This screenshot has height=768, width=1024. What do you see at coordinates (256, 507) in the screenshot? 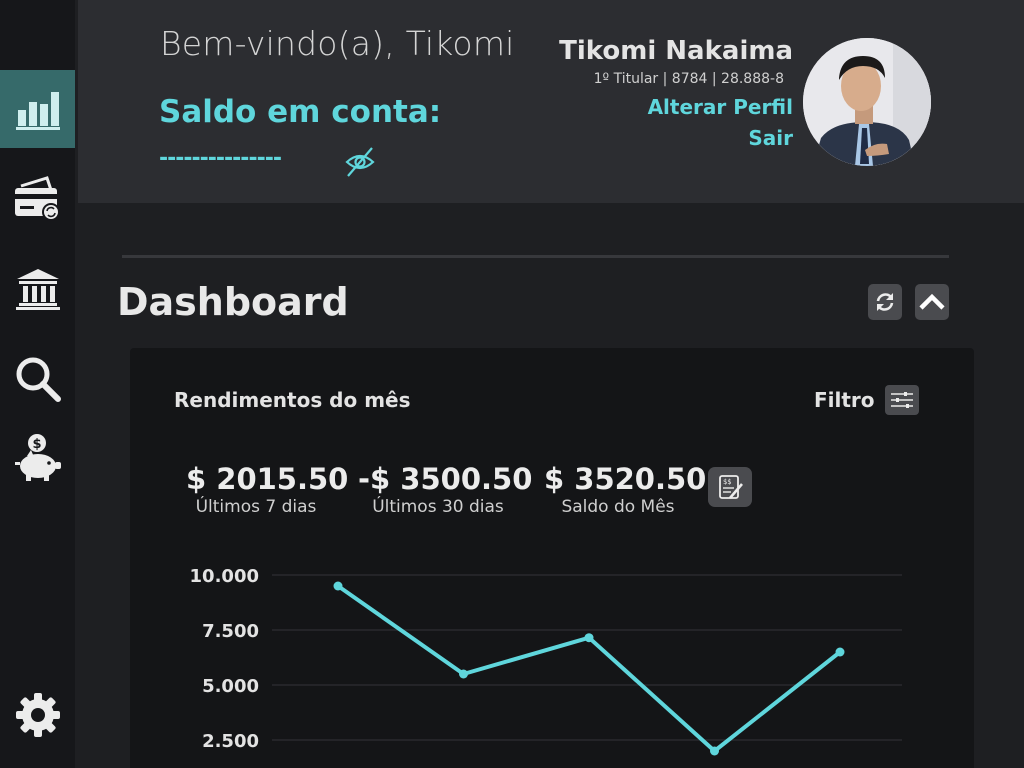
I see `stat-label: Últimos 7 dias` at bounding box center [256, 507].